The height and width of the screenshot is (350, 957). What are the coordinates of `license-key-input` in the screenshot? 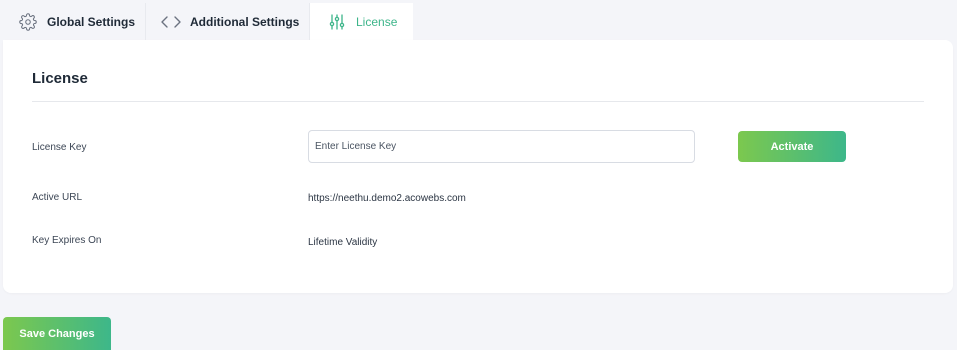 It's located at (501, 146).